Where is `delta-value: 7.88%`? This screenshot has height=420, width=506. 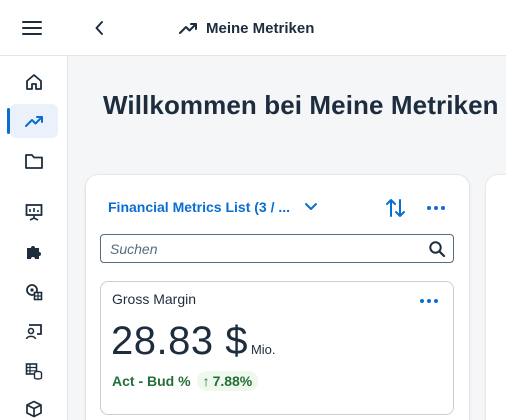 delta-value: 7.88% is located at coordinates (232, 381).